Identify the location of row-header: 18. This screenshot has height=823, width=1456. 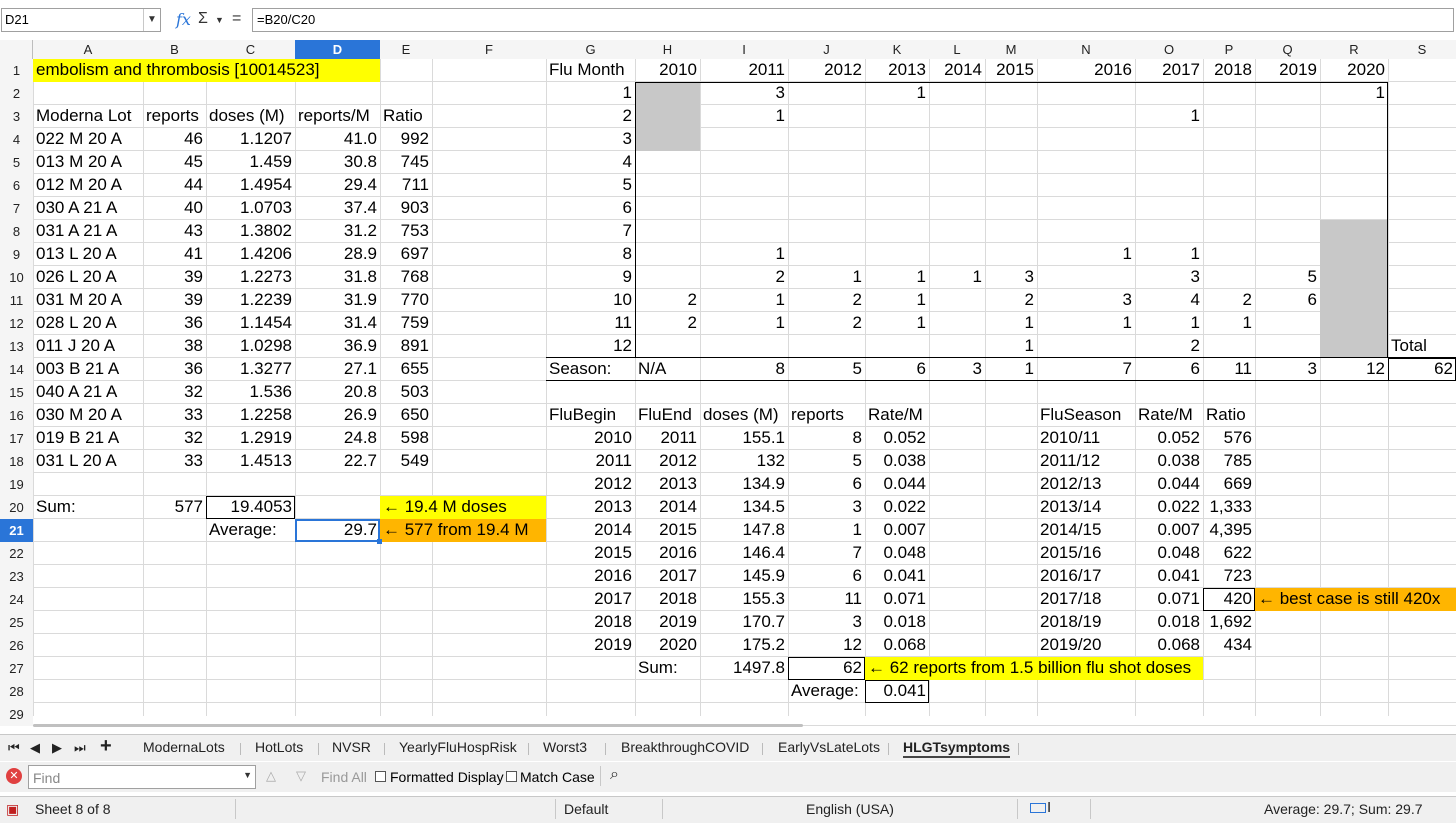
(16, 461).